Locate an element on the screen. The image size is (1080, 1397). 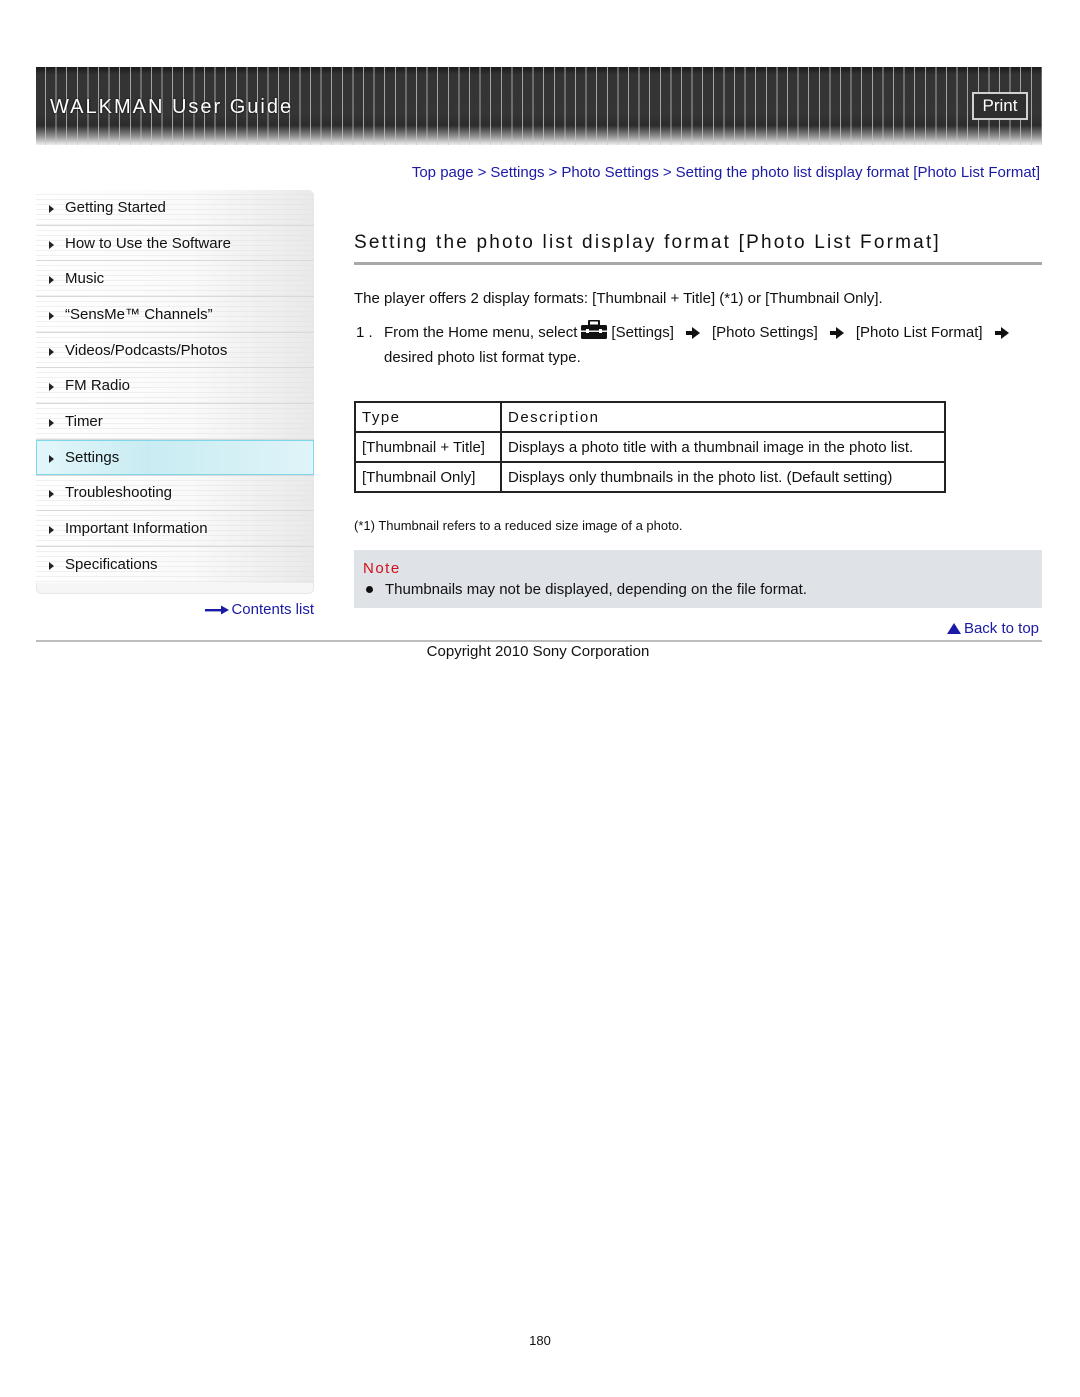
breadcrumb-top-page: Top page is located at coordinates (443, 172).